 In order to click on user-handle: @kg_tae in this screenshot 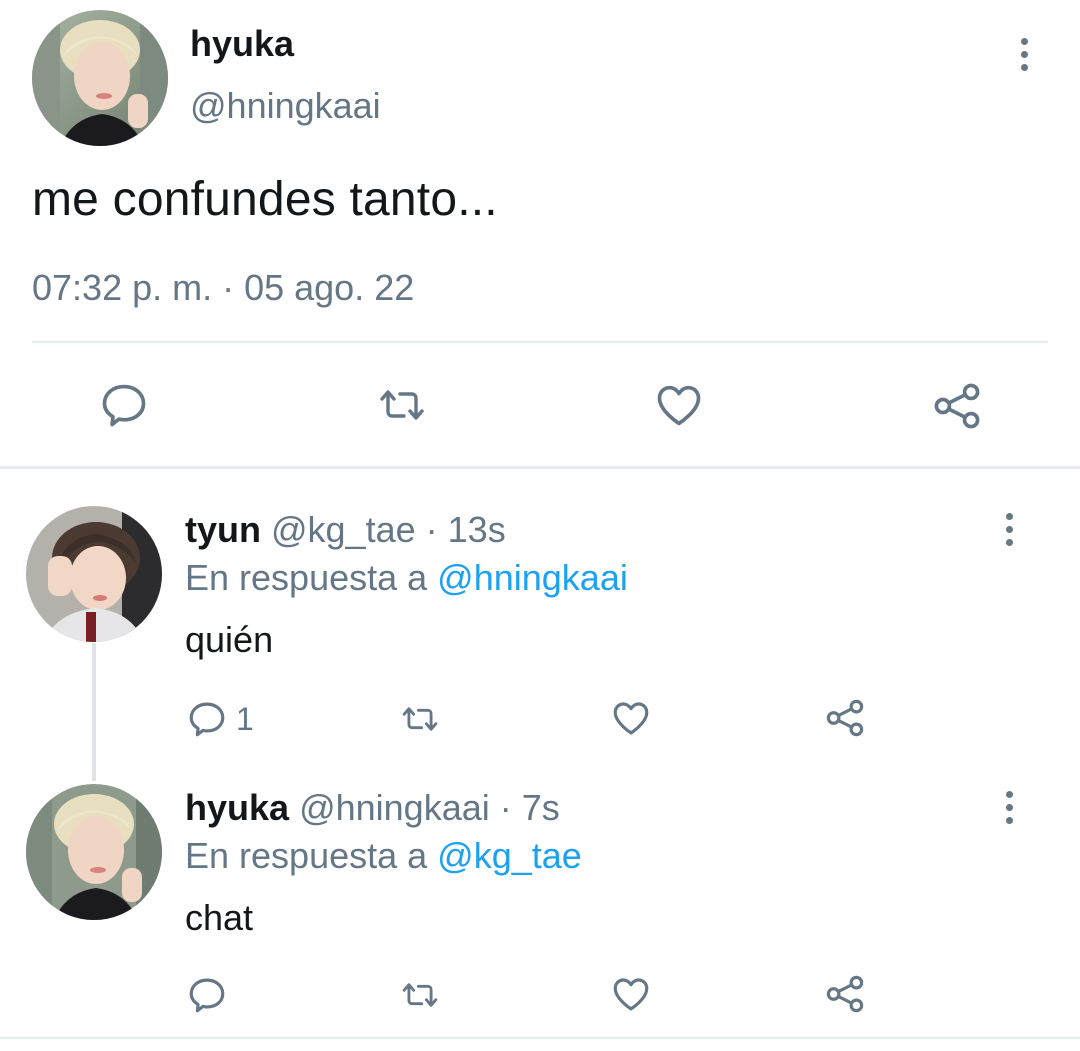, I will do `click(343, 529)`.